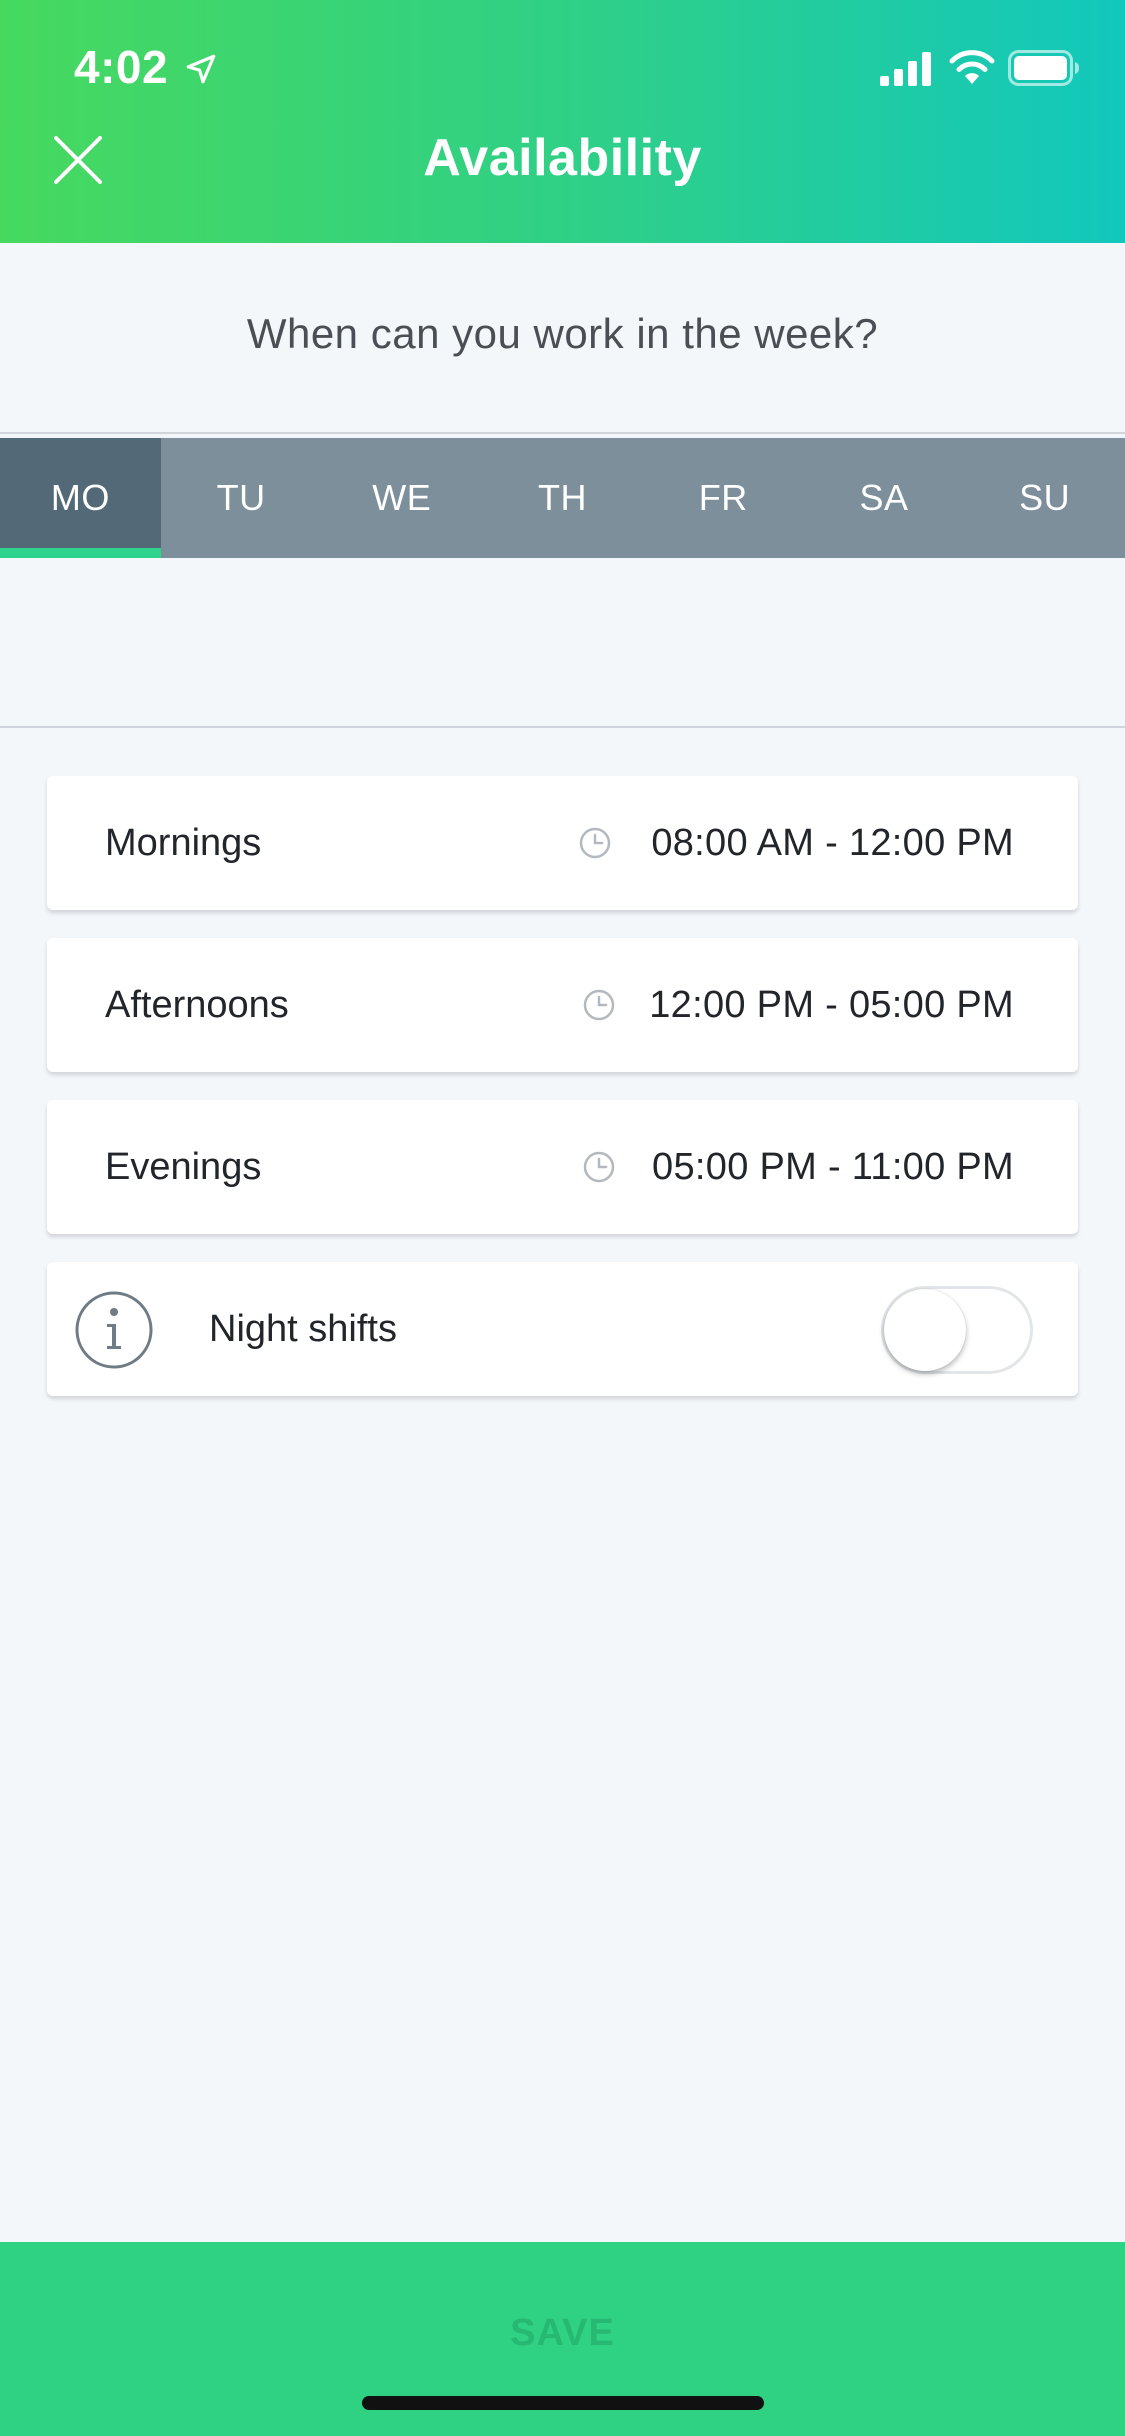  I want to click on status-bar: 4:02, so click(562, 66).